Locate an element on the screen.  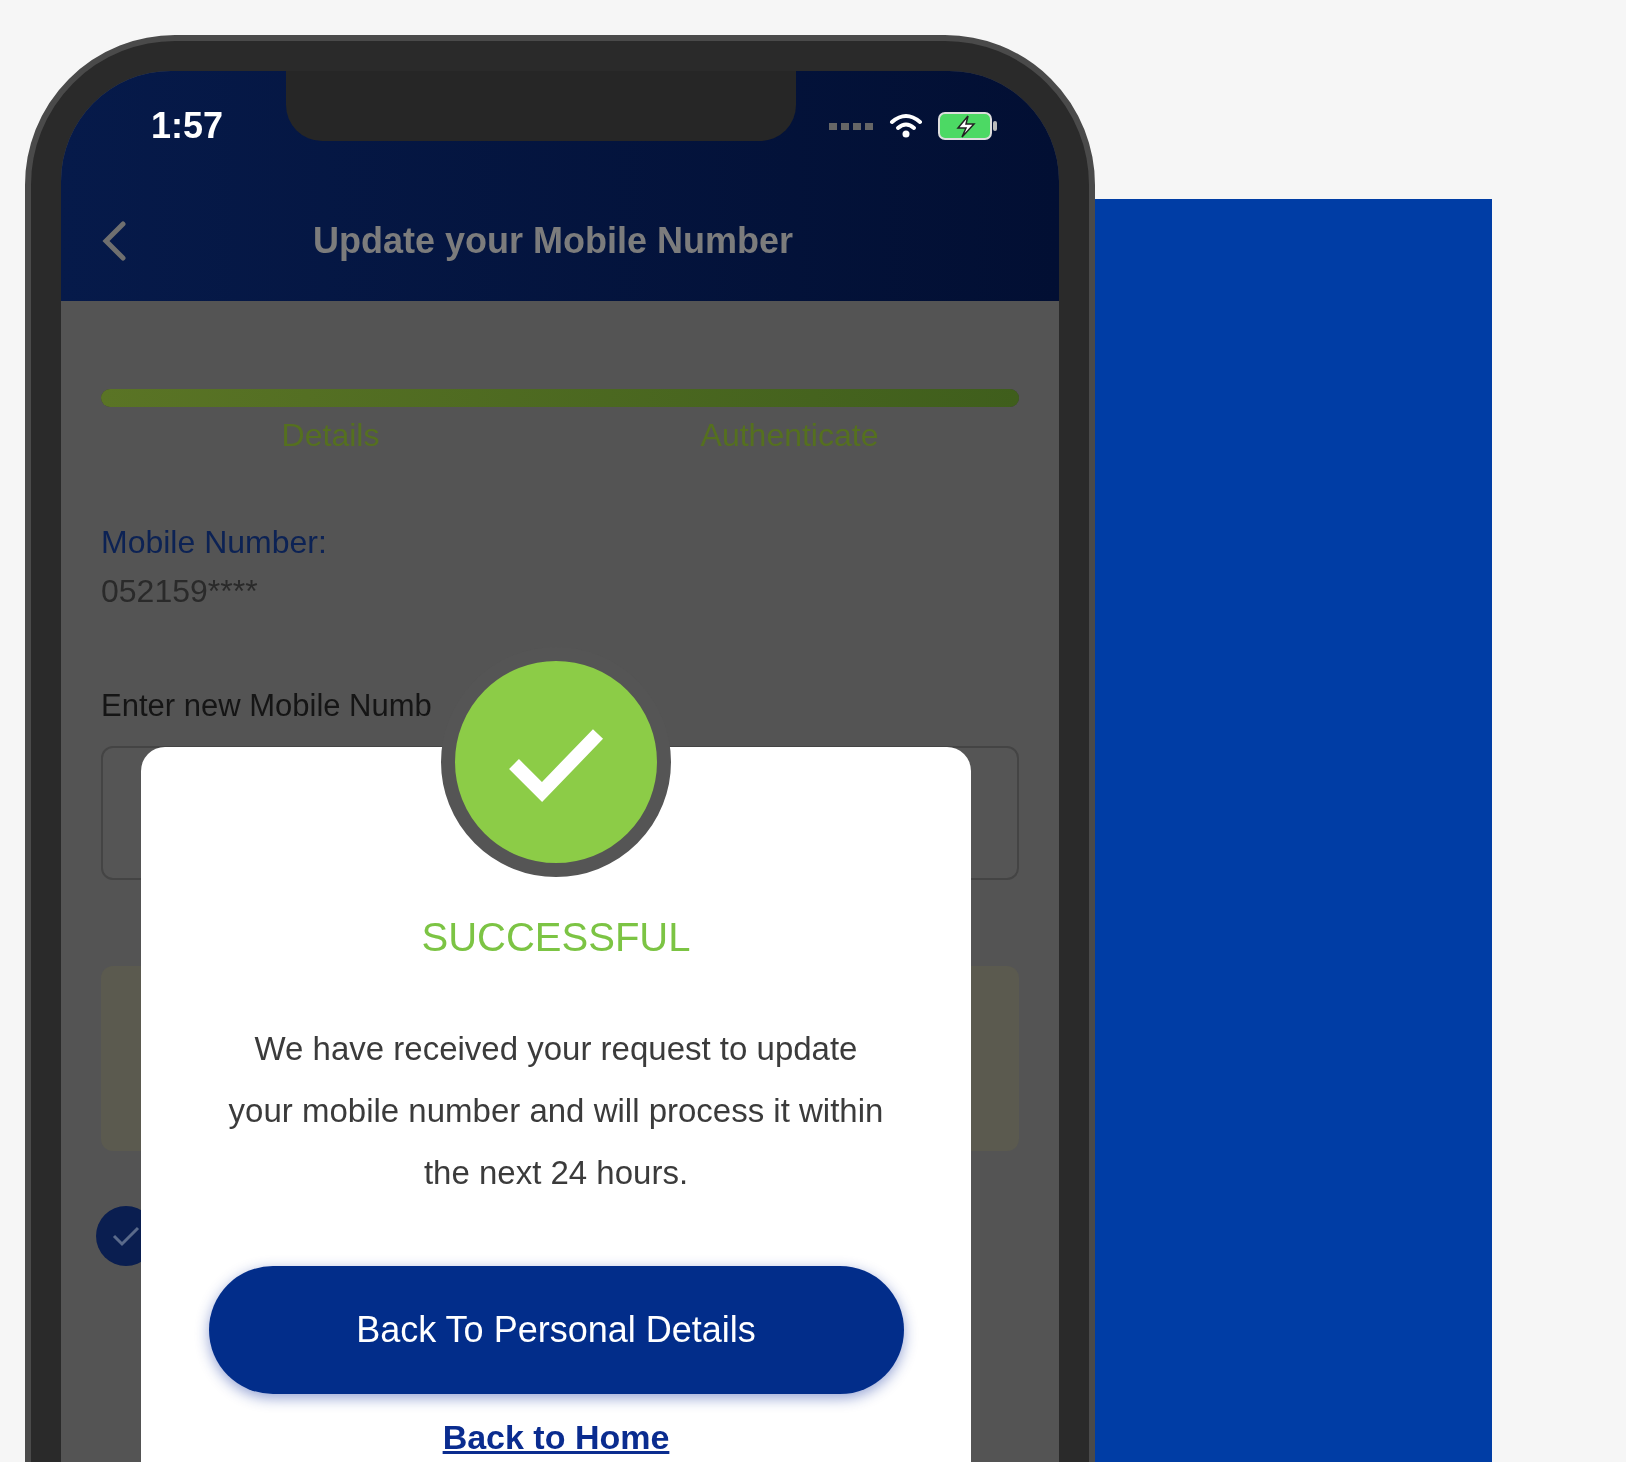
back-icon is located at coordinates (114, 241).